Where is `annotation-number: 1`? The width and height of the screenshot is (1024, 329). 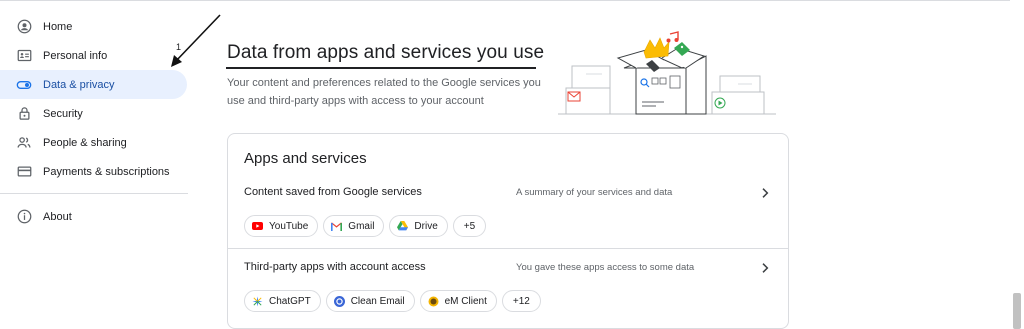 annotation-number: 1 is located at coordinates (179, 47).